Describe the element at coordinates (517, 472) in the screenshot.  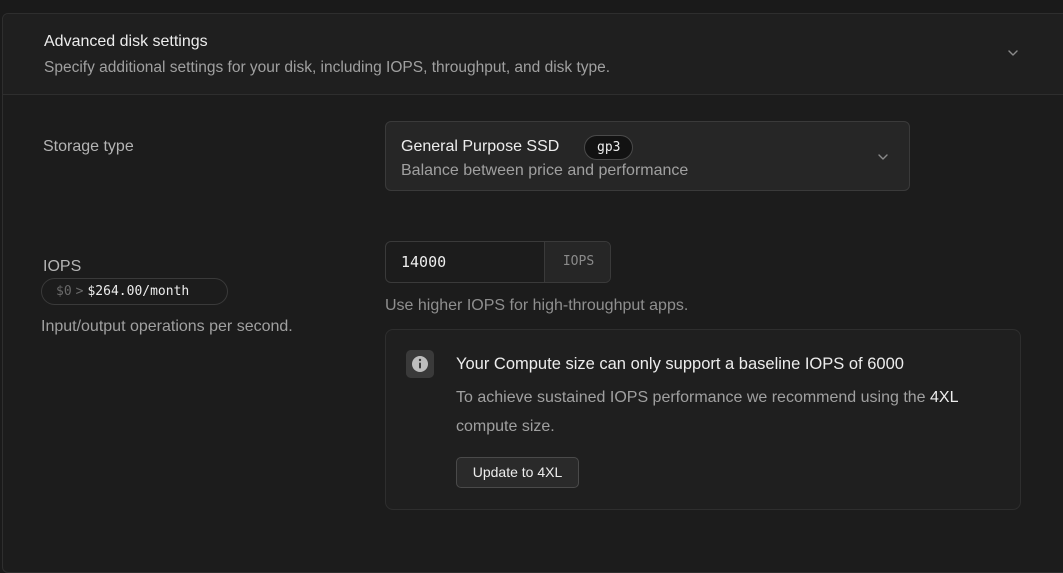
I see `update-to-4xl-button: Update to 4XL` at that location.